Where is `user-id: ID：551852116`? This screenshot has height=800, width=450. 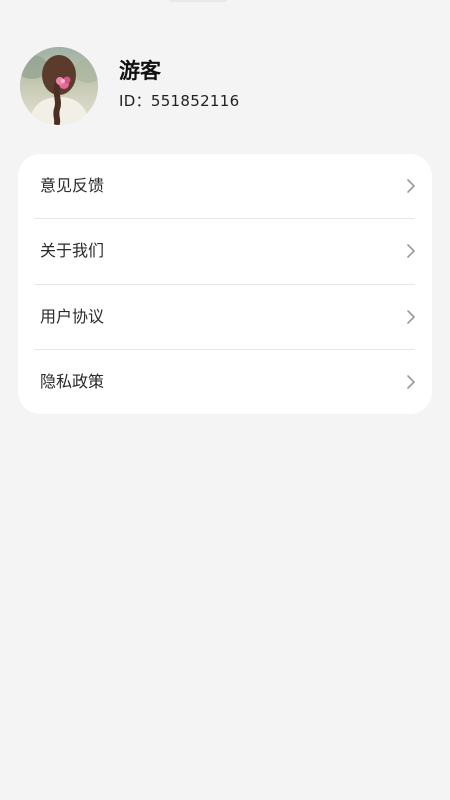
user-id: ID：551852116 is located at coordinates (179, 101).